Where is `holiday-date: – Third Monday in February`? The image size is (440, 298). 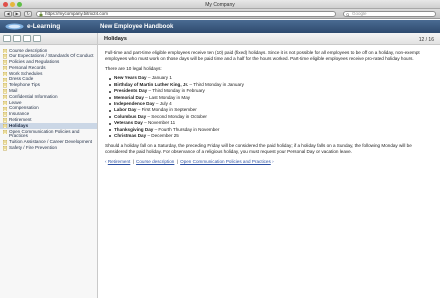
holiday-date: – Third Monday in February is located at coordinates (176, 91).